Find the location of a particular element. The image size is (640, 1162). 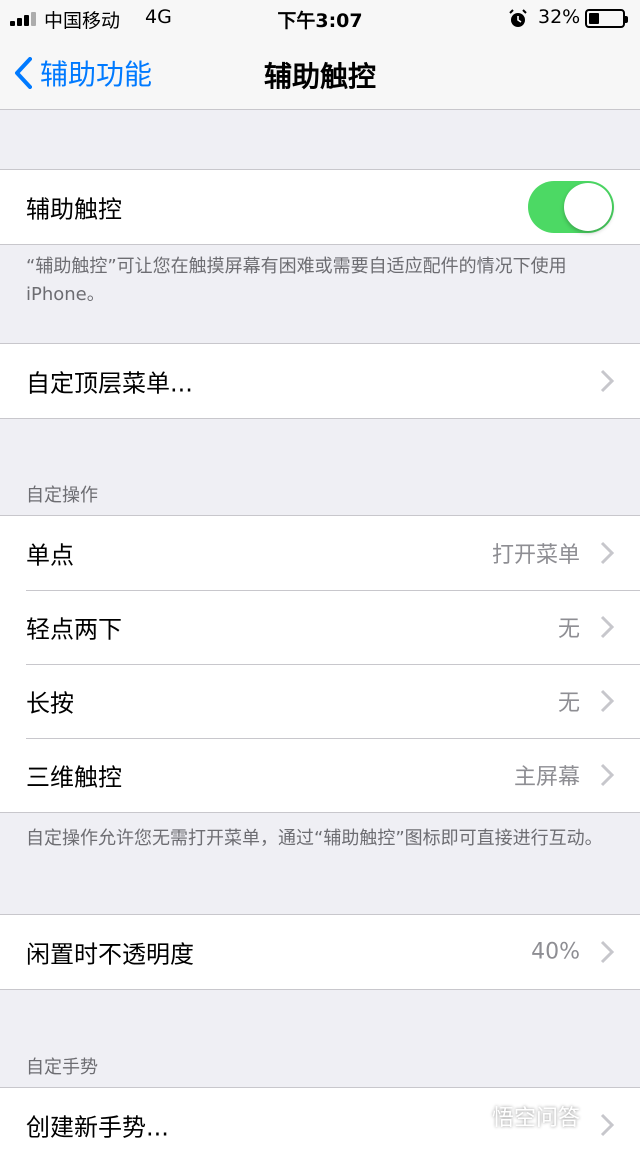

custom-actions-footer: 自定操作允许您无需打开菜单，通过“辅助触控”图标即可直接进行互动。 is located at coordinates (314, 838).